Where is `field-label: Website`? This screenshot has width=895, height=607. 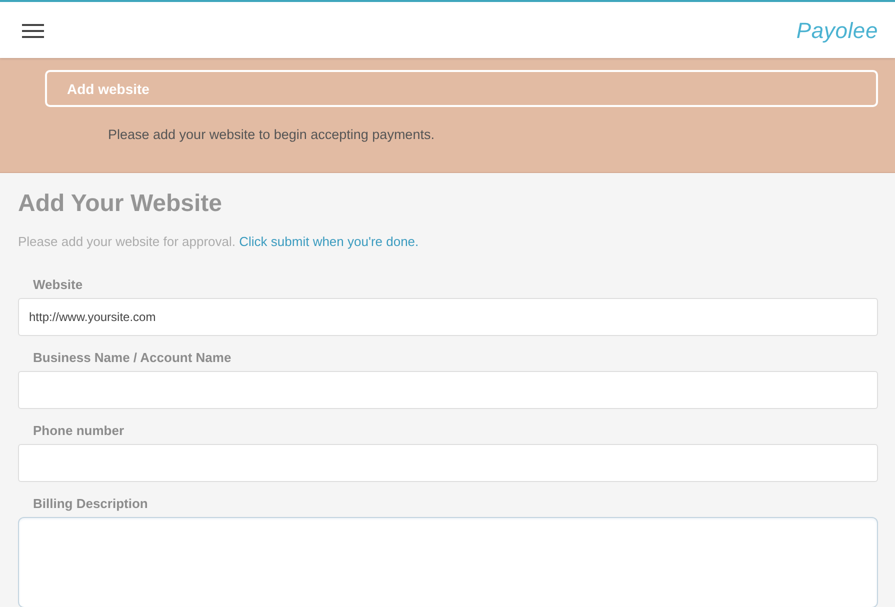
field-label: Website is located at coordinates (58, 285).